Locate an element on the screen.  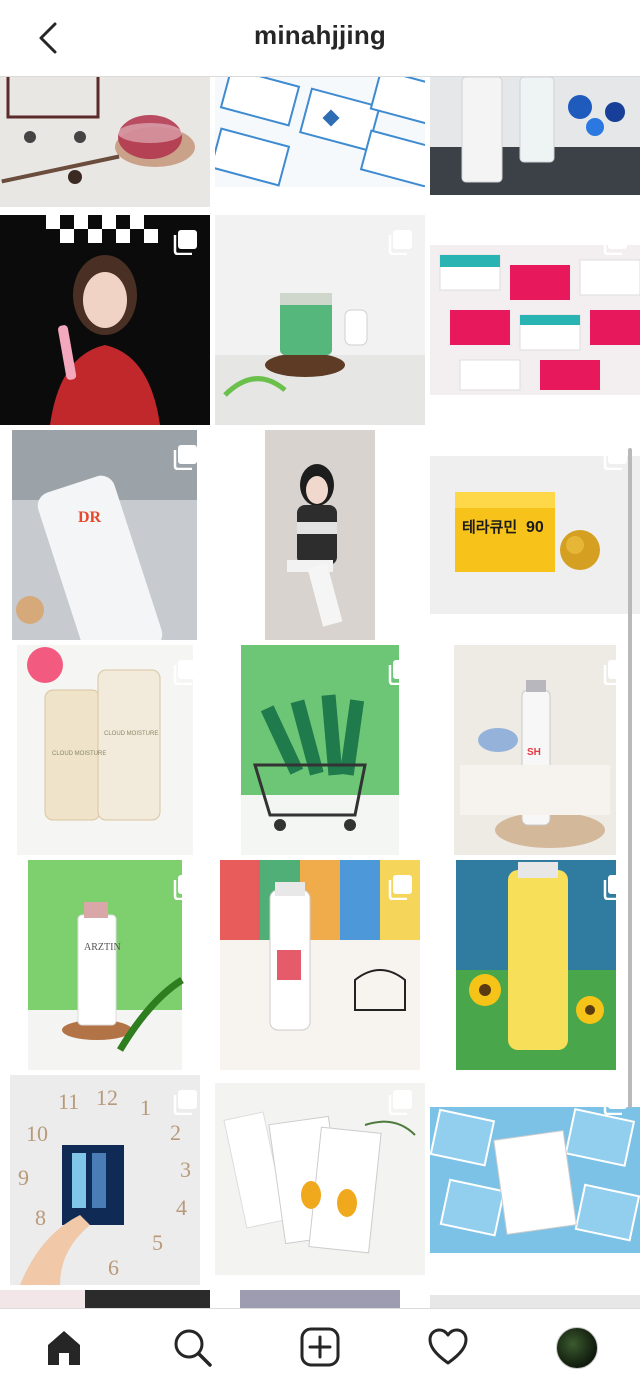
svg-text: SH is located at coordinates (534, 752).